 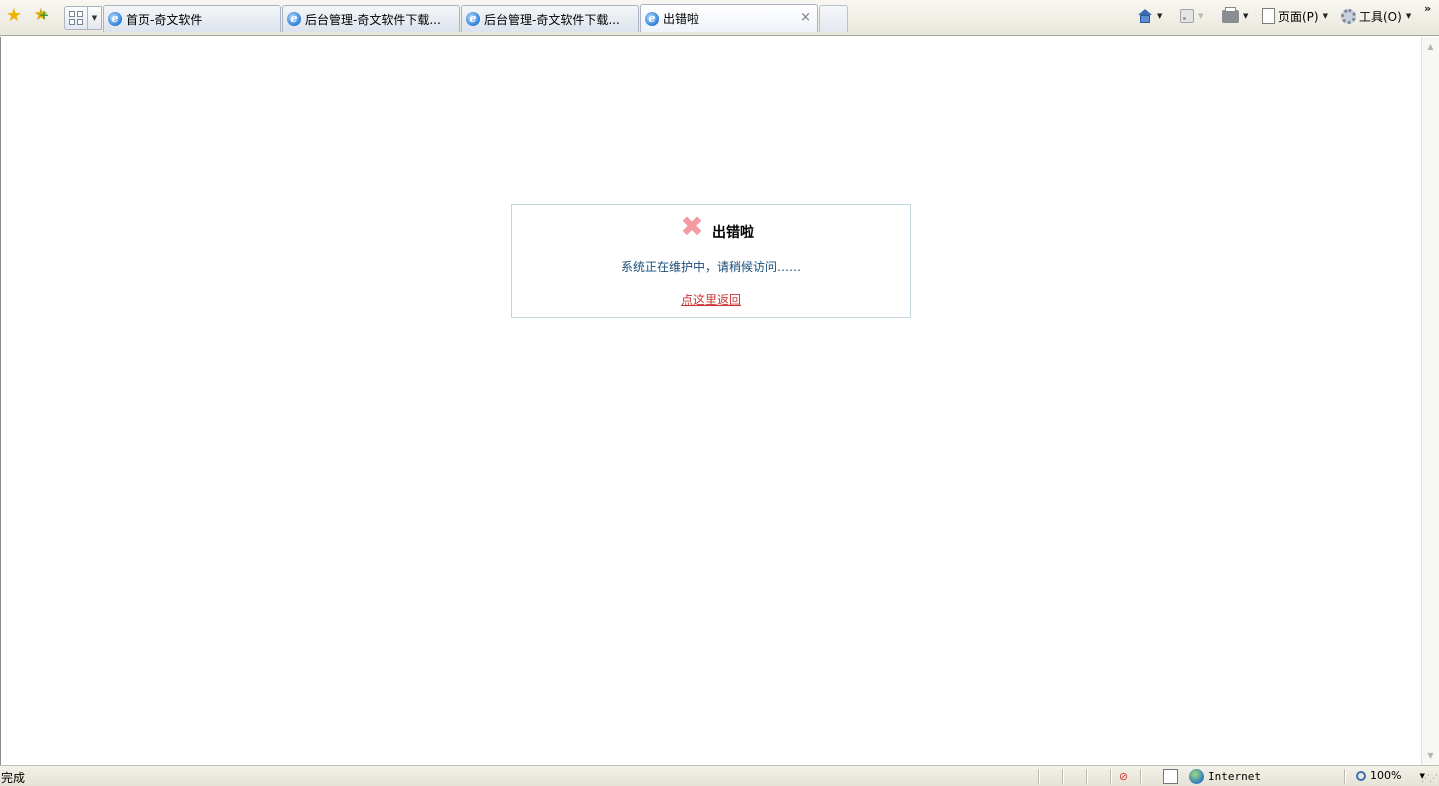 I want to click on tab-title: 出错啦, so click(x=681, y=19).